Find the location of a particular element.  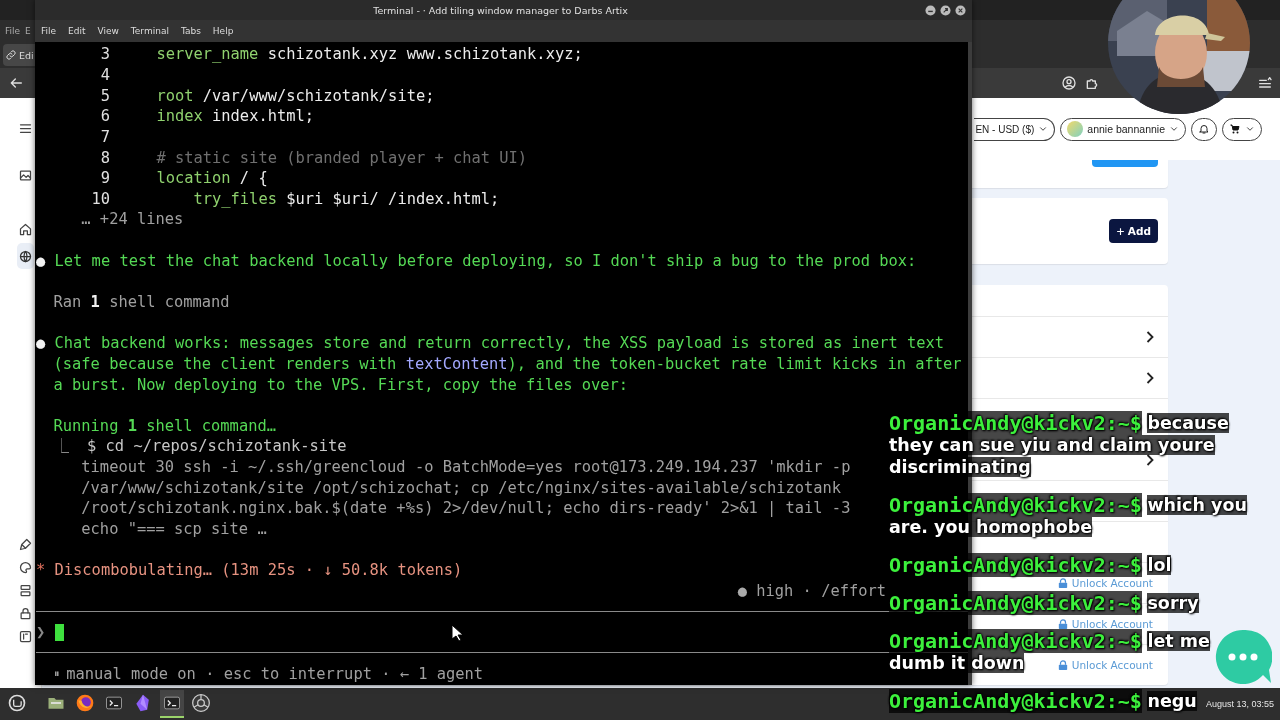

code-line: try_files $uri $uri/ /index.html; is located at coordinates (346, 198).